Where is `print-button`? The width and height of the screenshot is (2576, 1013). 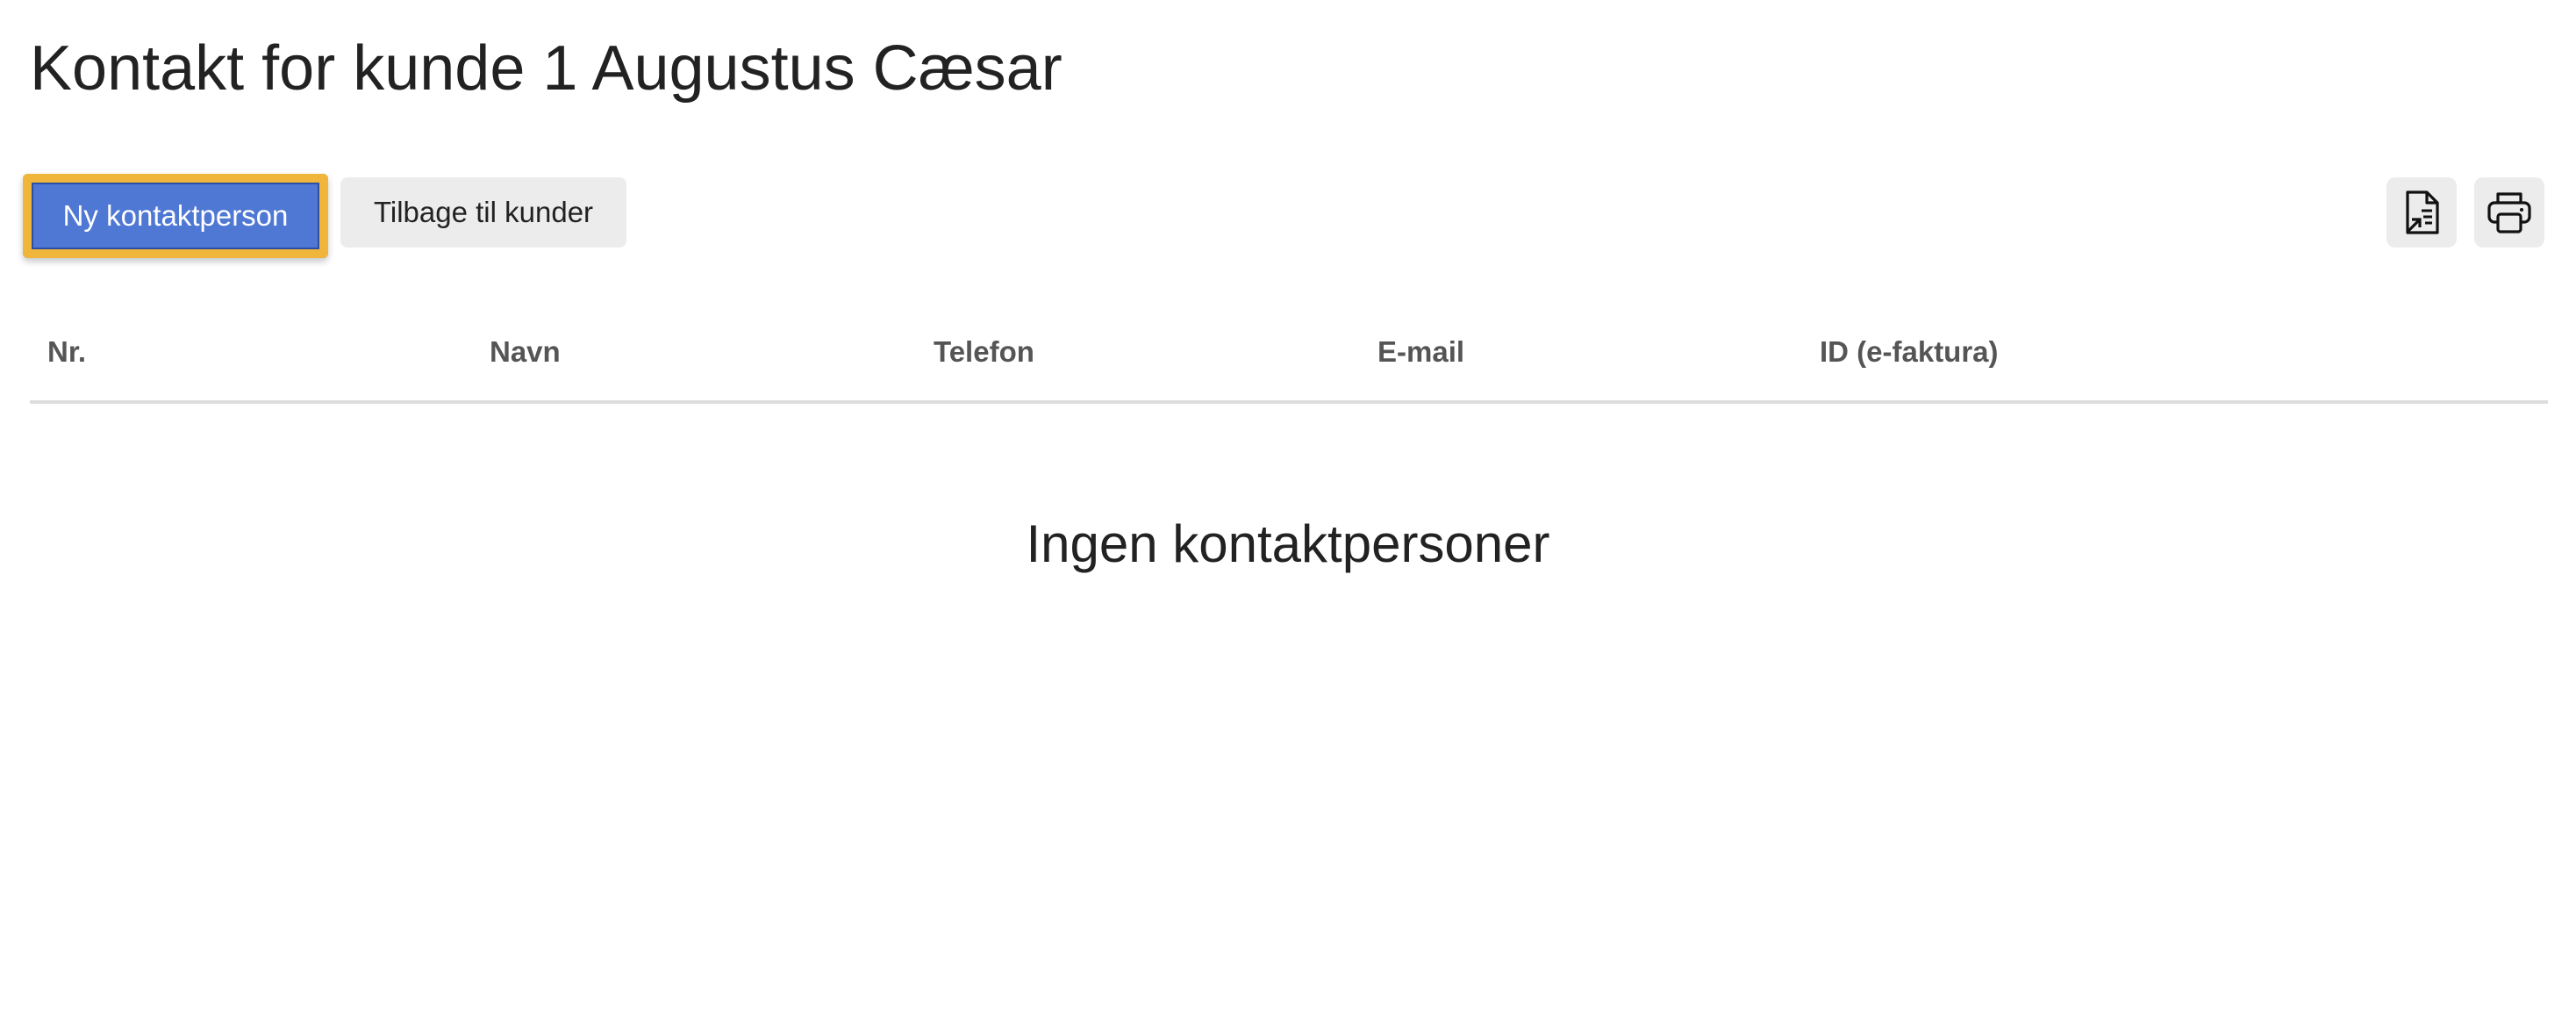 print-button is located at coordinates (2509, 212).